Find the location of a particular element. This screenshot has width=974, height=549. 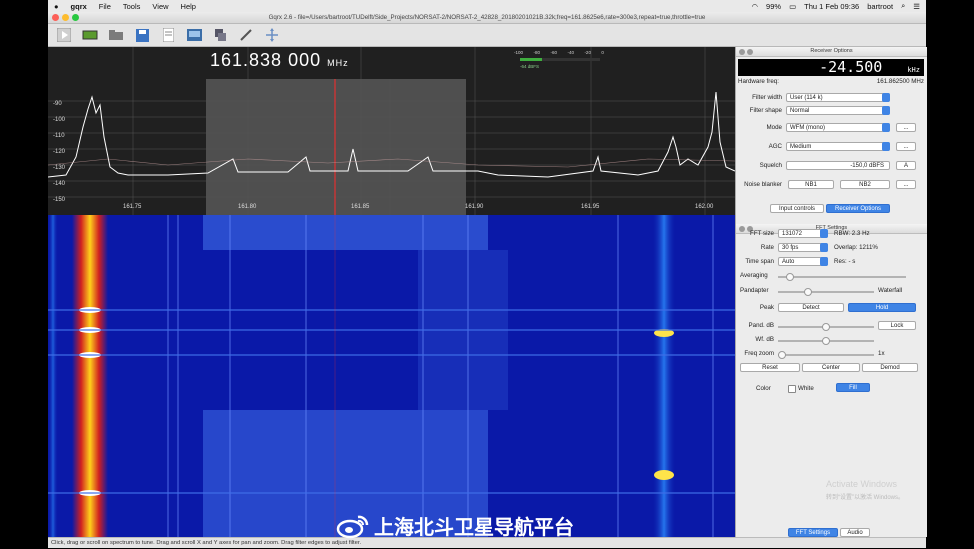

close-window-button is located at coordinates (55, 17).